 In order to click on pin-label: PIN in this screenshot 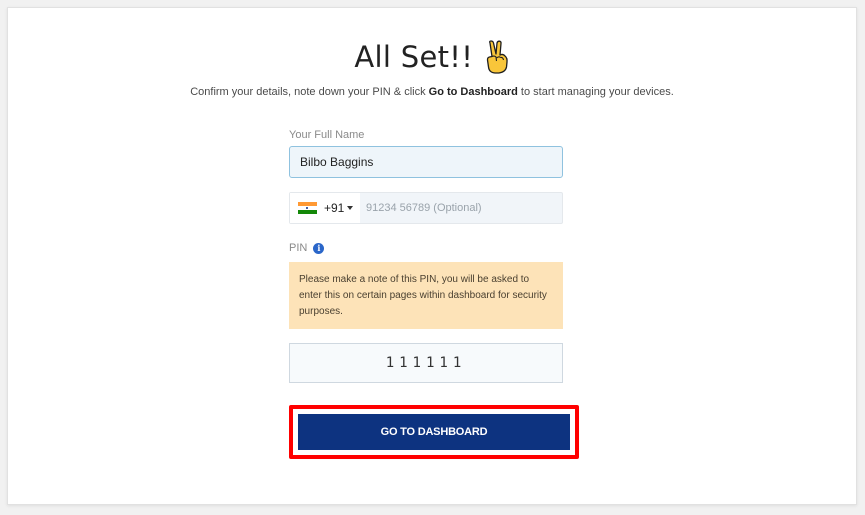, I will do `click(298, 248)`.